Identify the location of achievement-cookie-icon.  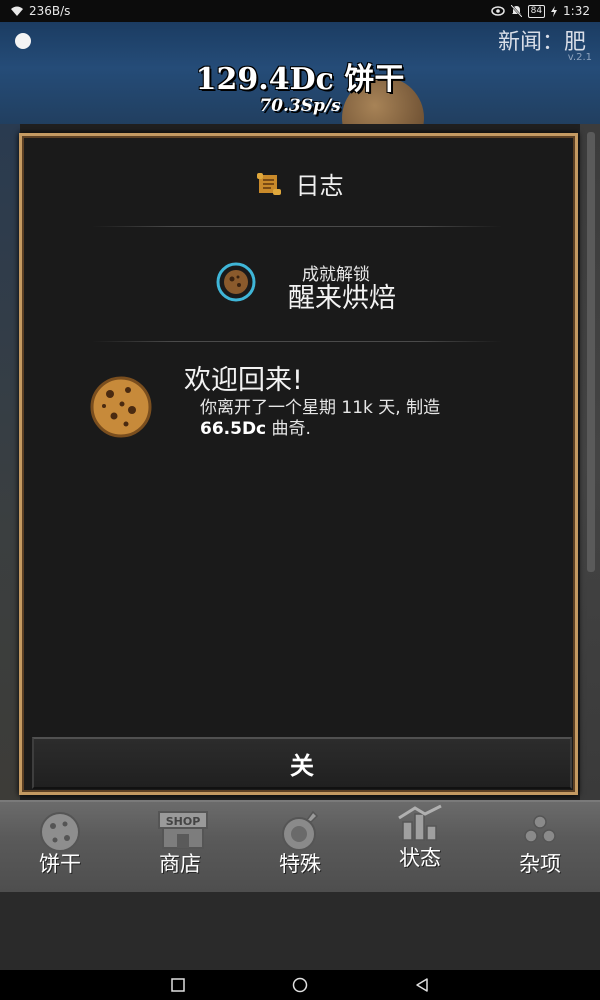
(236, 282).